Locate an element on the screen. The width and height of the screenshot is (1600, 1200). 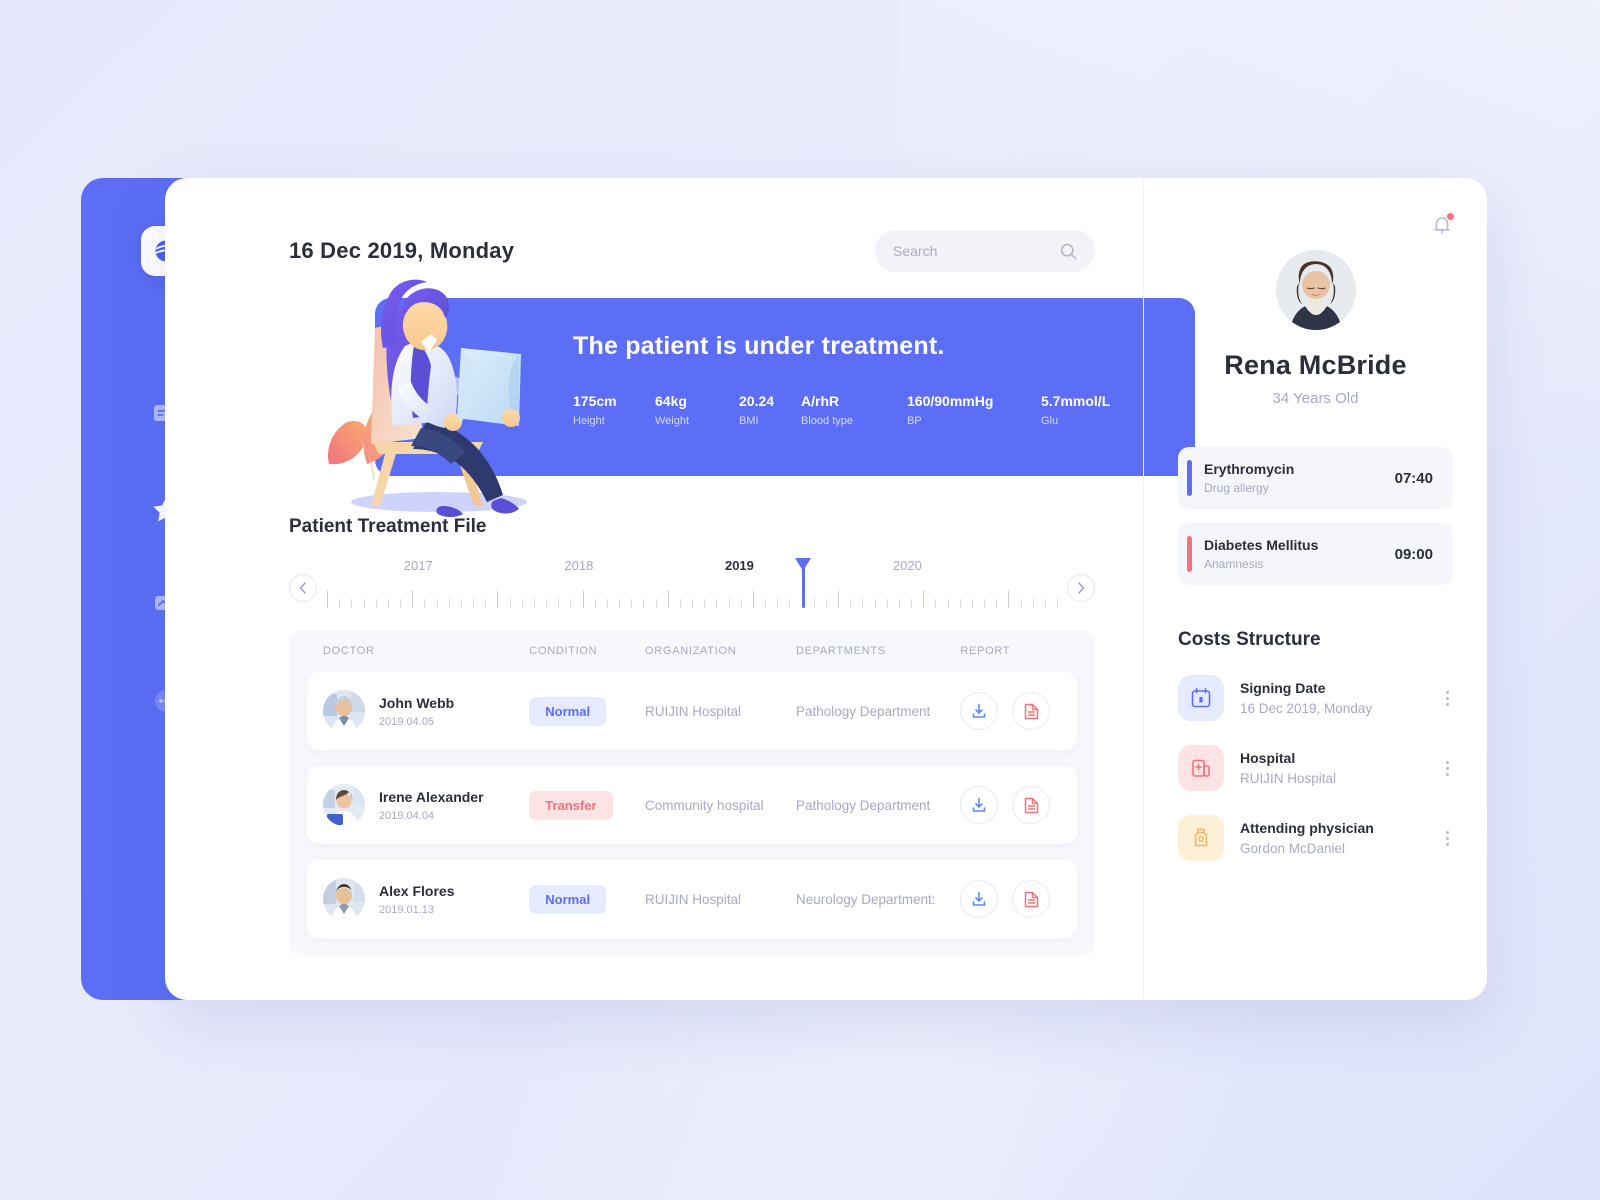
alert-card: Erythromycin Drug allergy 07:40 is located at coordinates (1315, 478).